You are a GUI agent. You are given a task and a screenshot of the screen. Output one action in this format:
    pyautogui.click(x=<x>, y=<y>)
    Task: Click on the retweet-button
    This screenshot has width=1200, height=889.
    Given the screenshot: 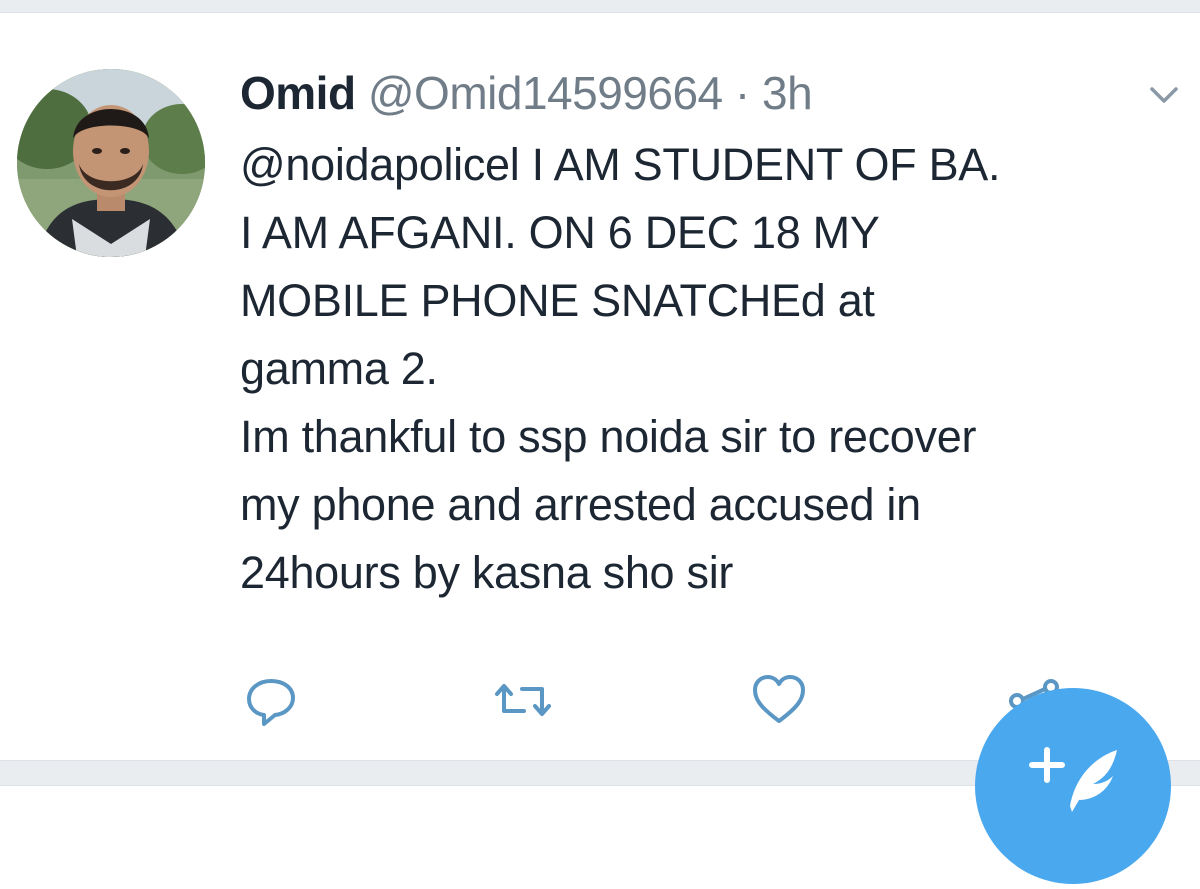 What is the action you would take?
    pyautogui.click(x=523, y=700)
    